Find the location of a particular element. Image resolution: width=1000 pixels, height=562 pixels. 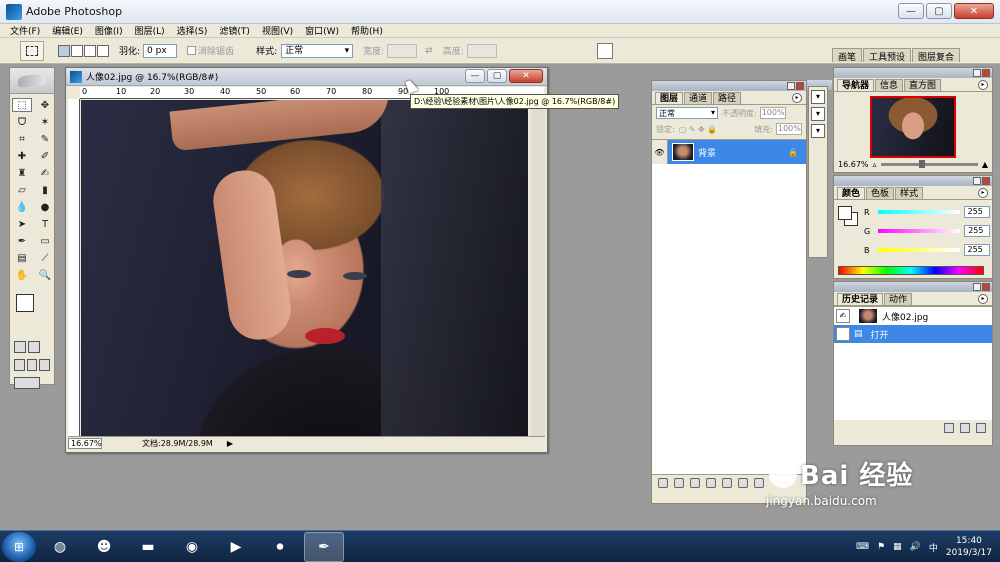

swap-icon: ⇄ is located at coordinates (429, 51).